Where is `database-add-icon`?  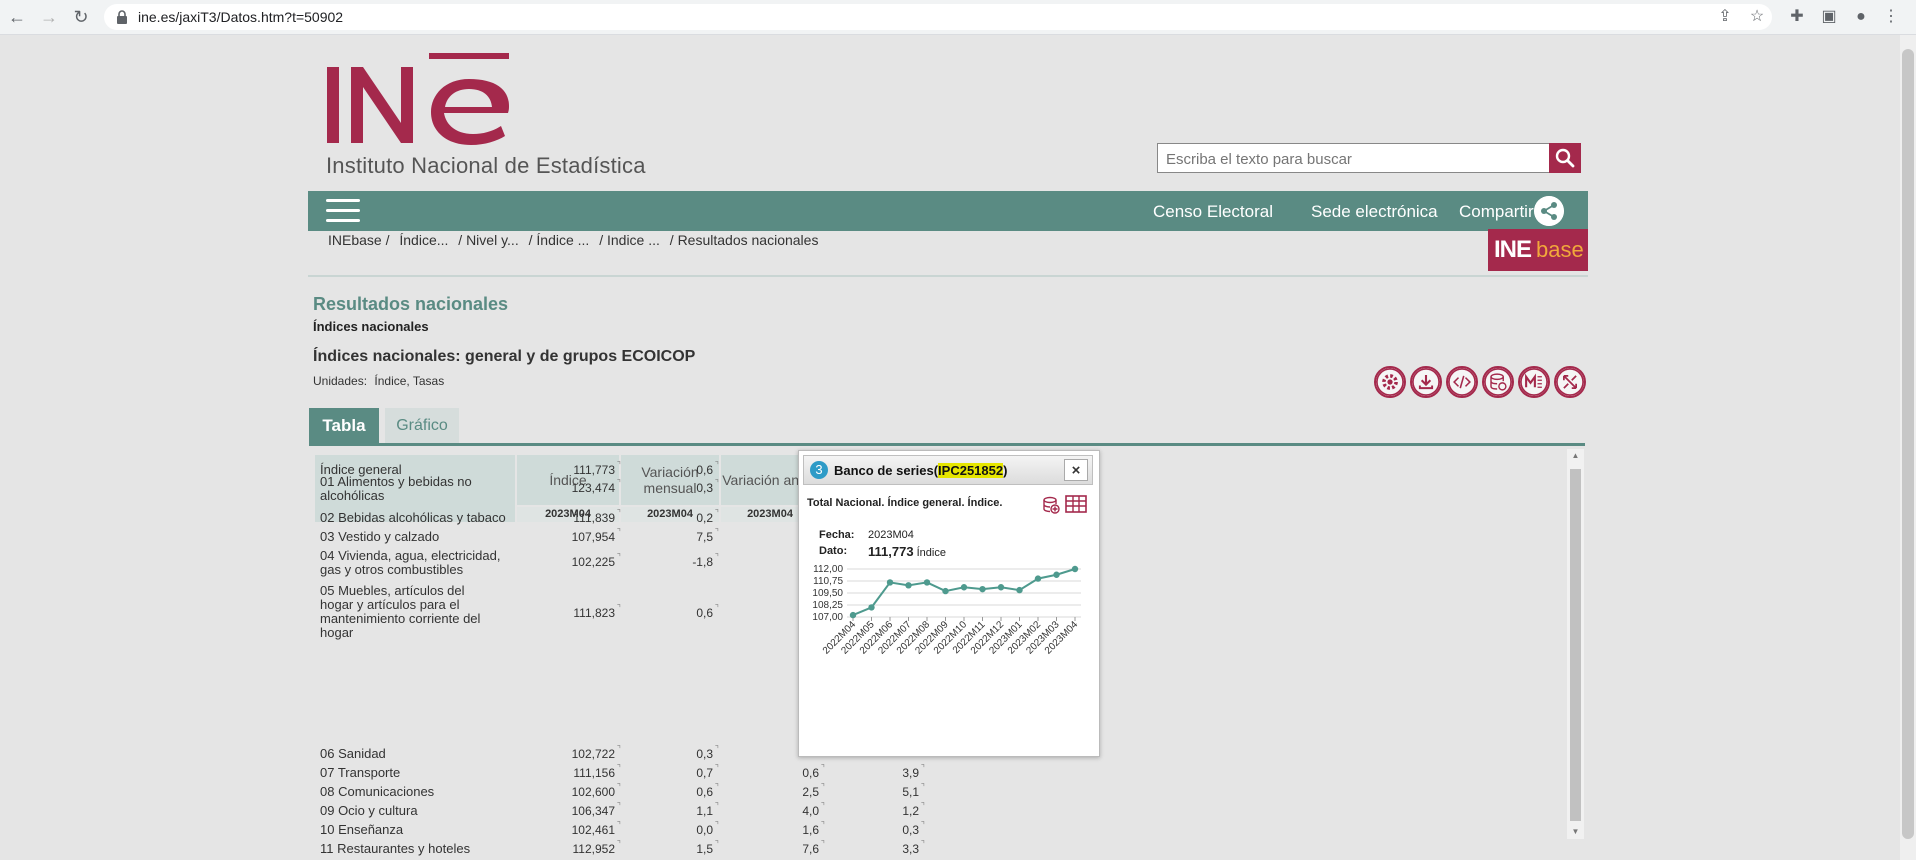
database-add-icon is located at coordinates (1051, 505).